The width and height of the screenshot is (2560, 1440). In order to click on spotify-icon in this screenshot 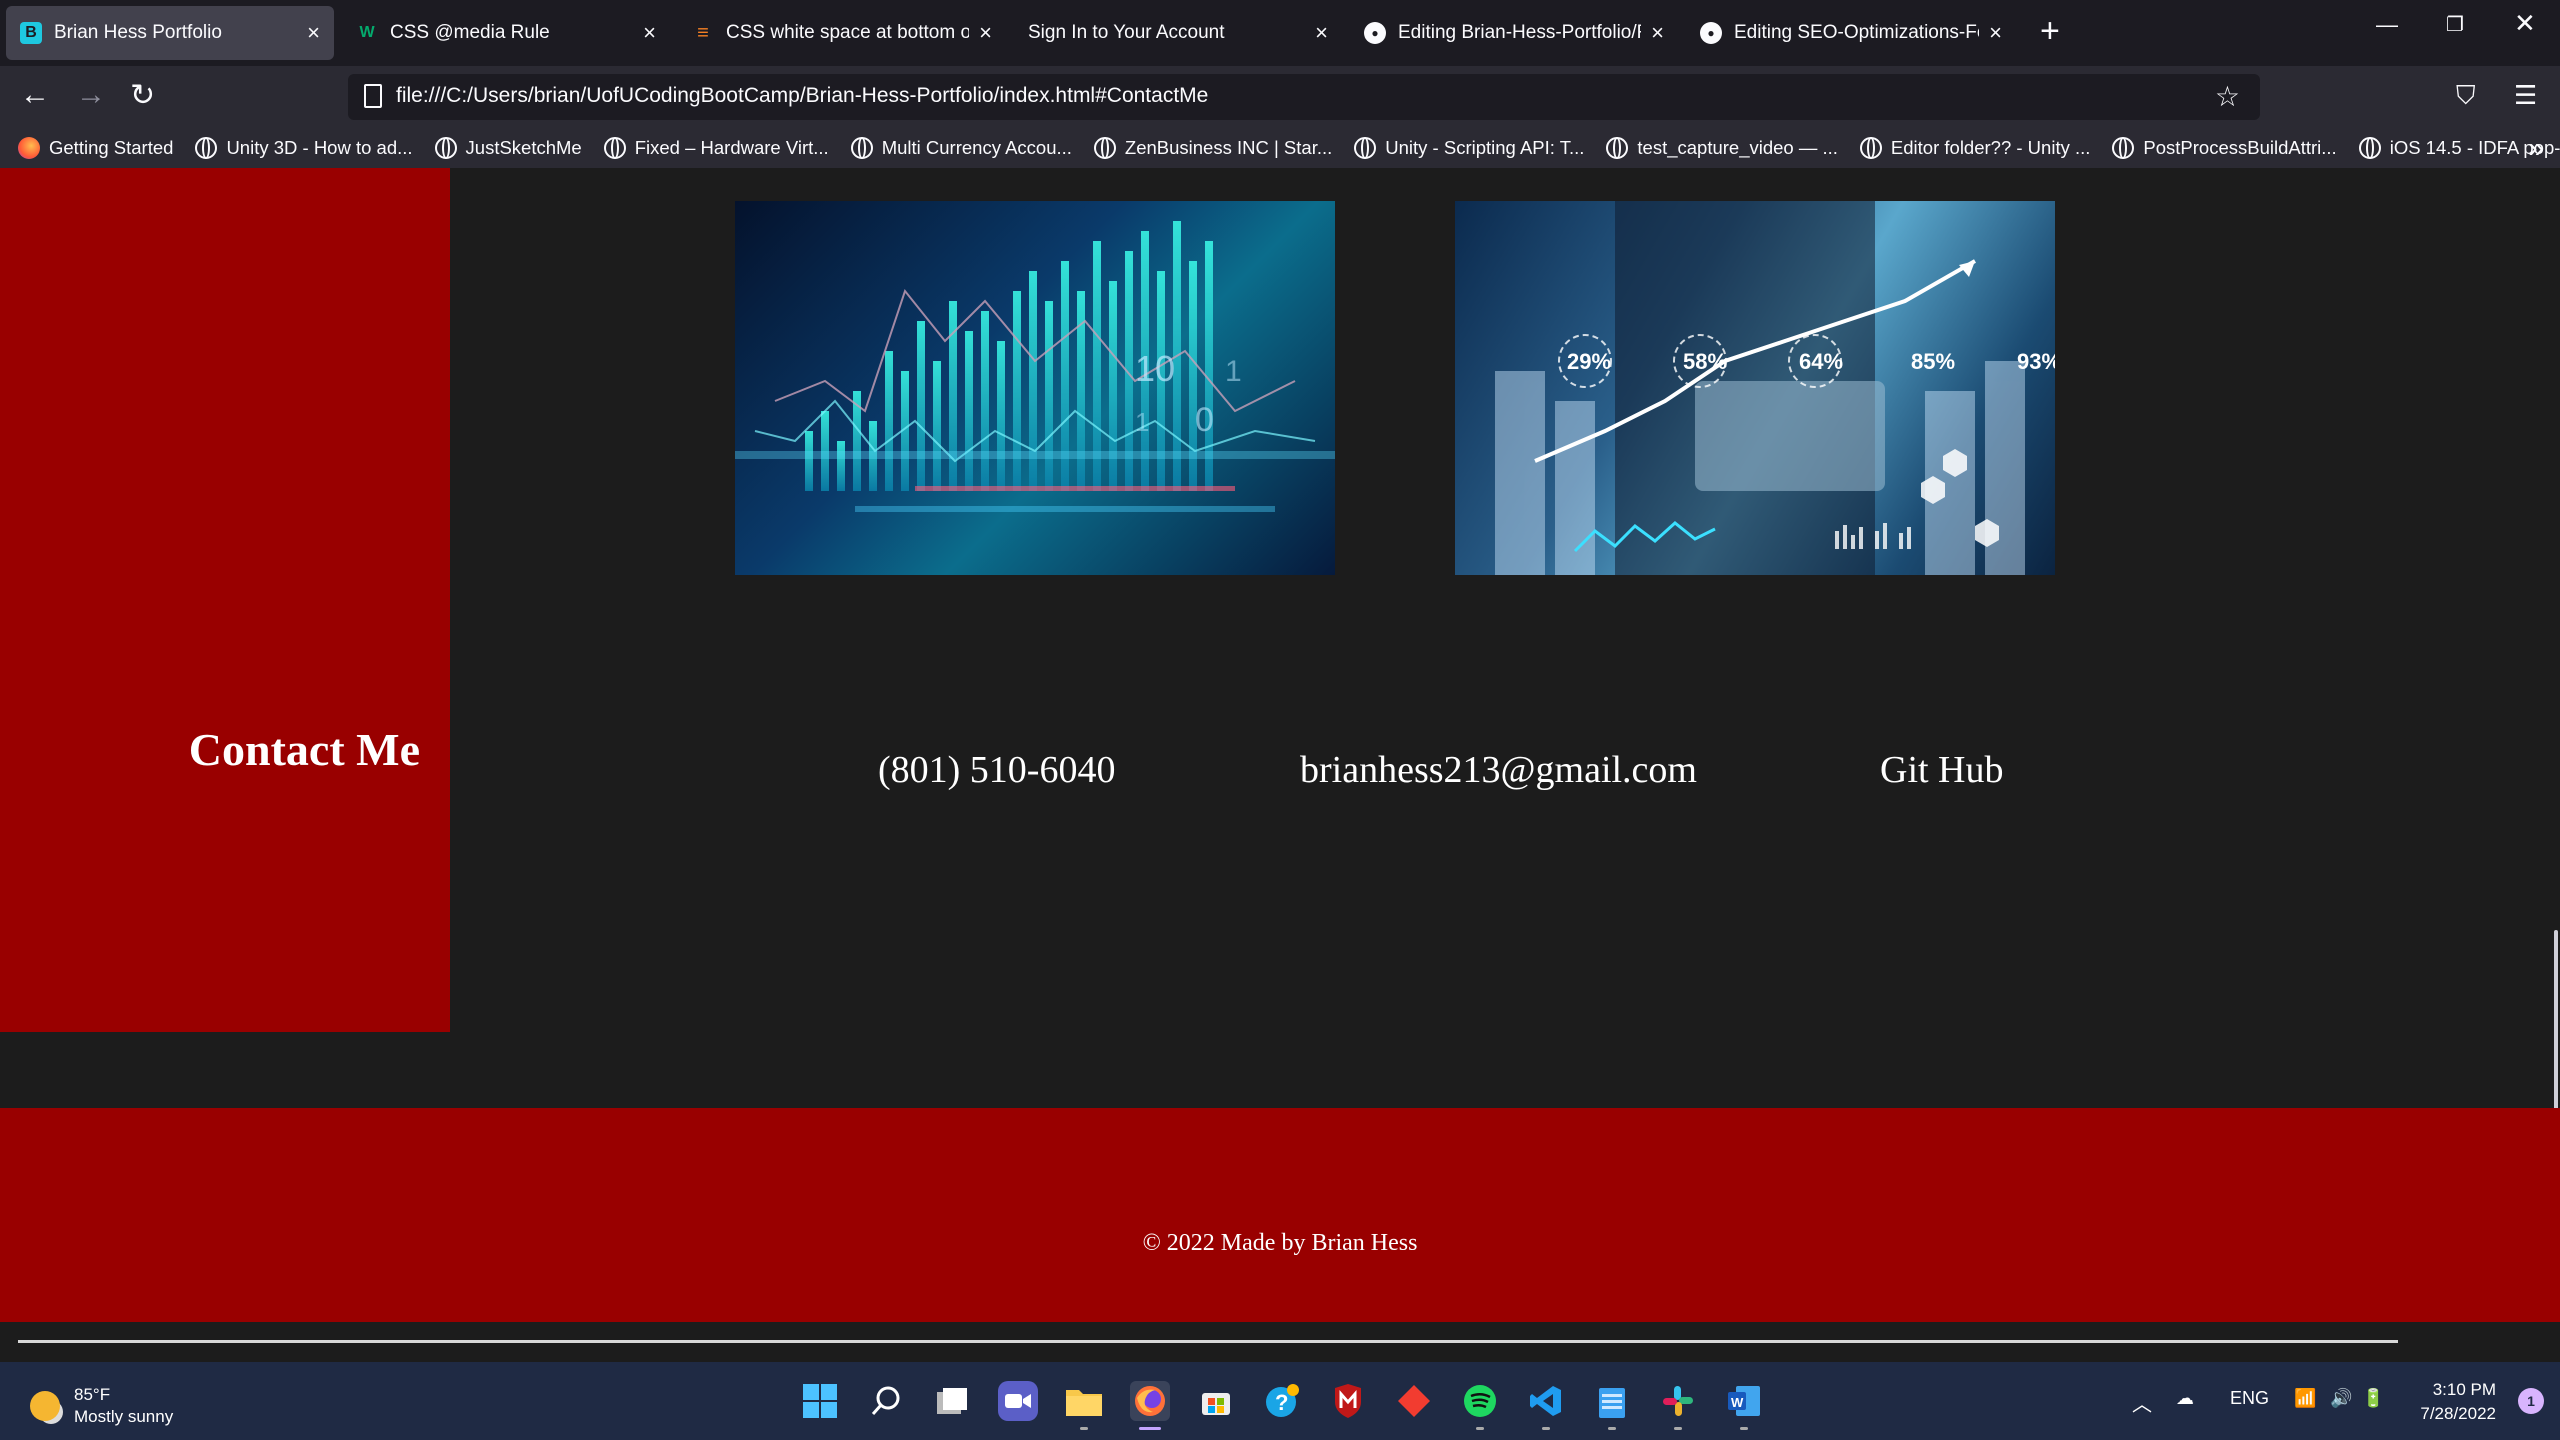, I will do `click(1480, 1405)`.